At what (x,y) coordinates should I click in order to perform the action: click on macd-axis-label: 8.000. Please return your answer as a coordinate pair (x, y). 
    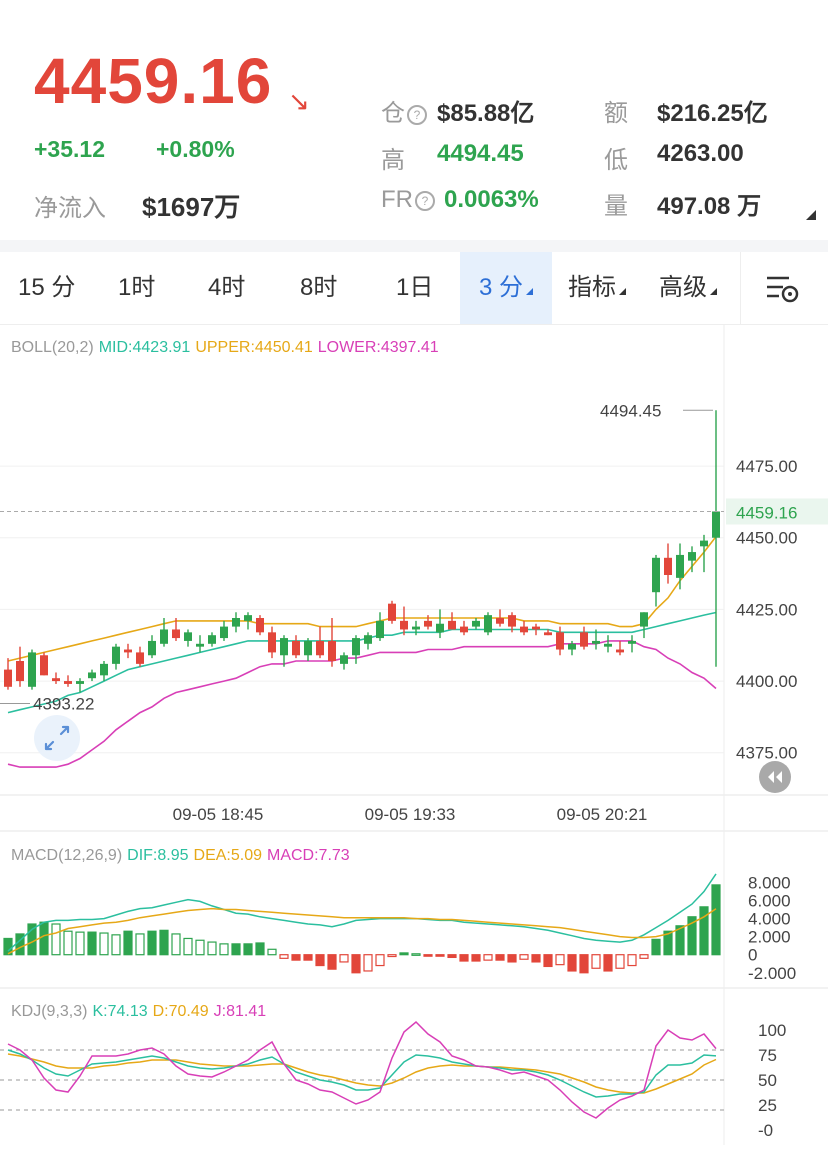
    Looking at the image, I should click on (769, 882).